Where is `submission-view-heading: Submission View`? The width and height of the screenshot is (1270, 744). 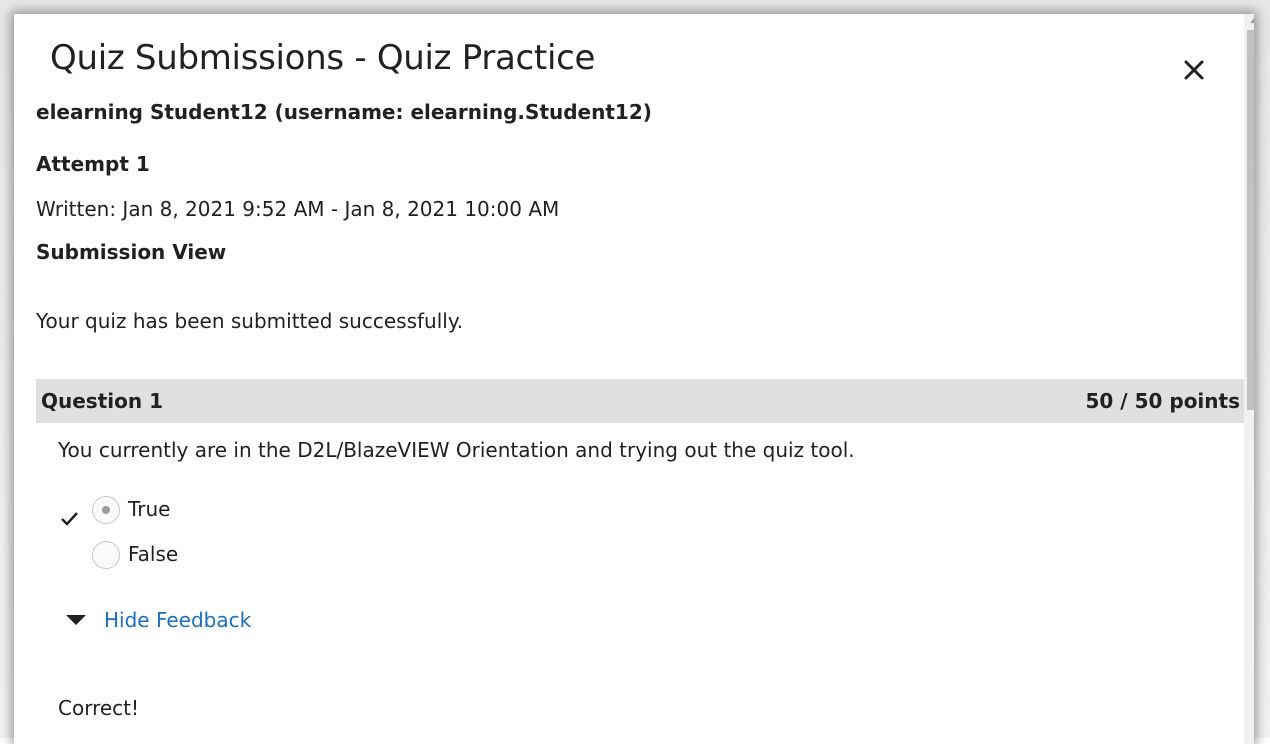
submission-view-heading: Submission View is located at coordinates (131, 252).